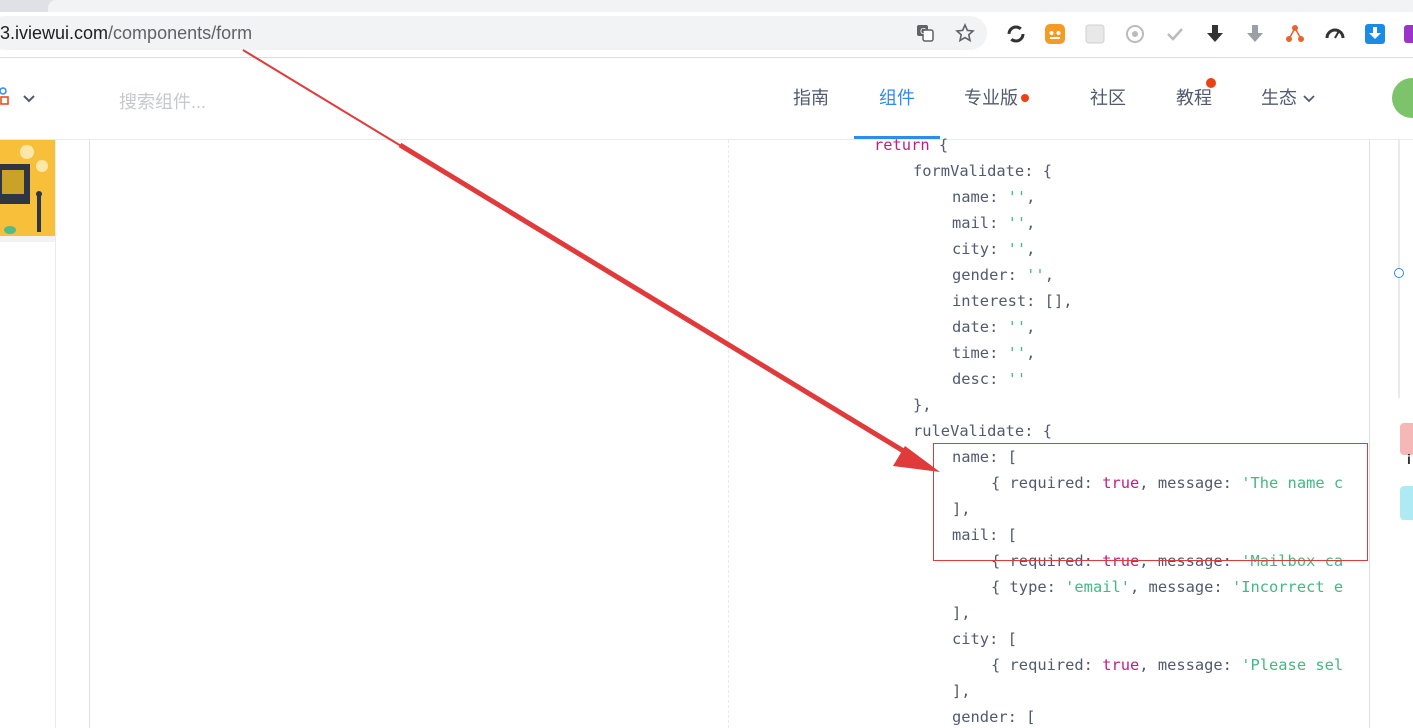 Image resolution: width=1413 pixels, height=728 pixels. Describe the element at coordinates (1135, 34) in the screenshot. I see `target-icon` at that location.